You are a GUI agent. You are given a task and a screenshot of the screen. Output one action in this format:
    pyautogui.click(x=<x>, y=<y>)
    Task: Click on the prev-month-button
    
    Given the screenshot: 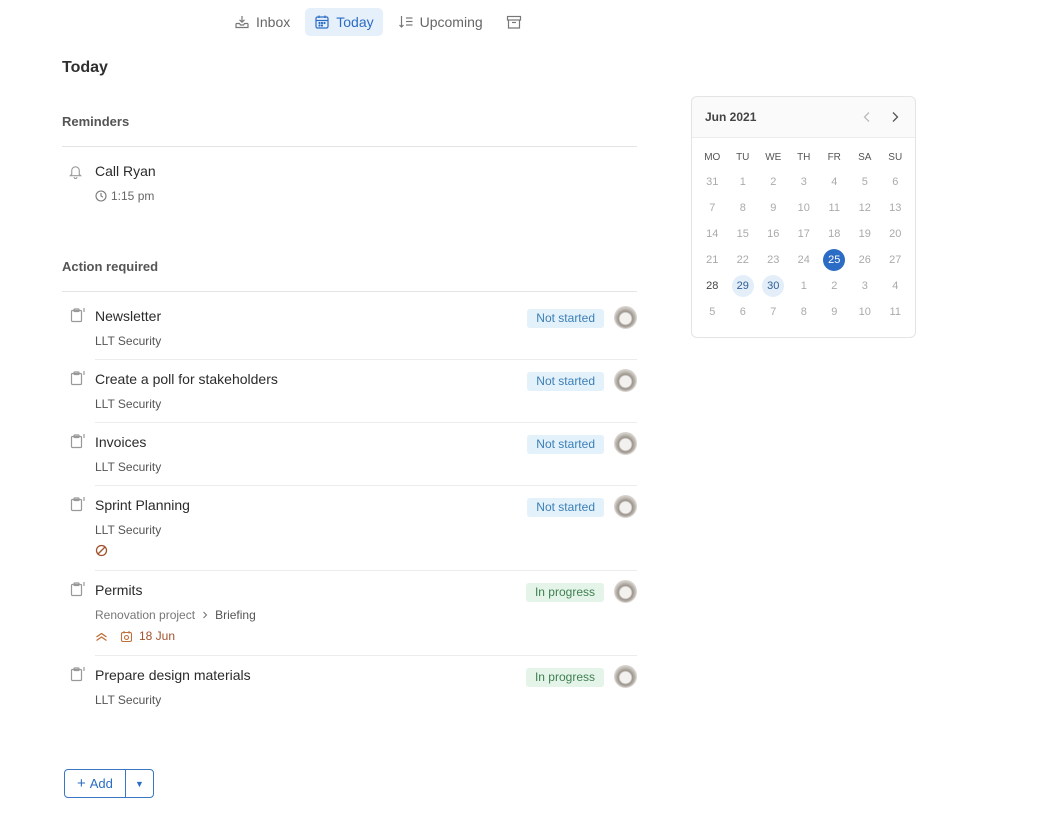 What is the action you would take?
    pyautogui.click(x=867, y=117)
    